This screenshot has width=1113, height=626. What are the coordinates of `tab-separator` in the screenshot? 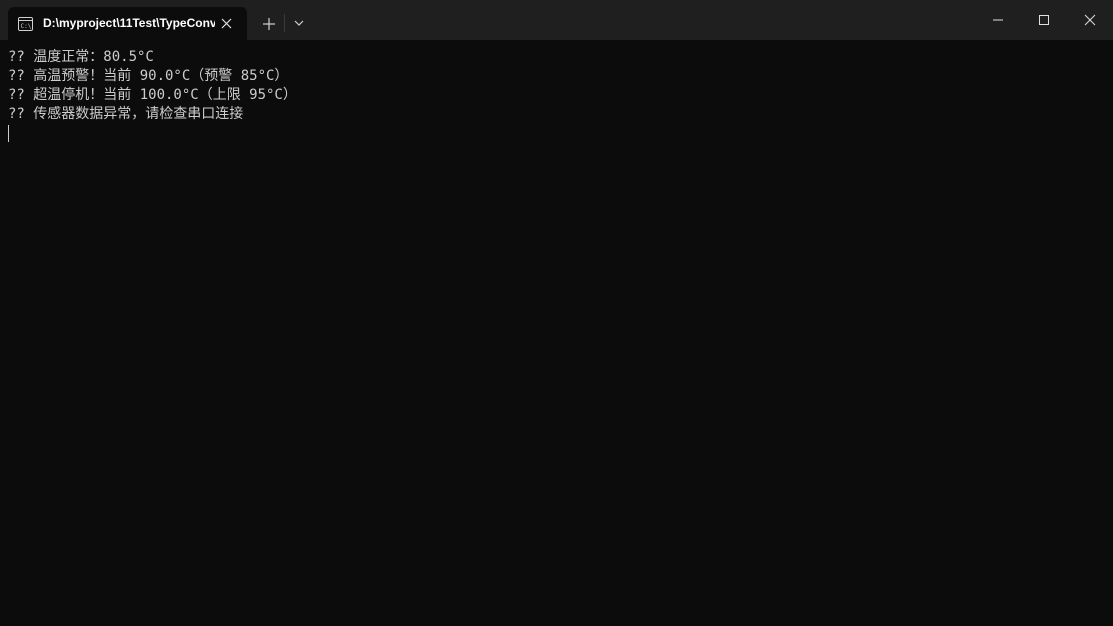 It's located at (284, 23).